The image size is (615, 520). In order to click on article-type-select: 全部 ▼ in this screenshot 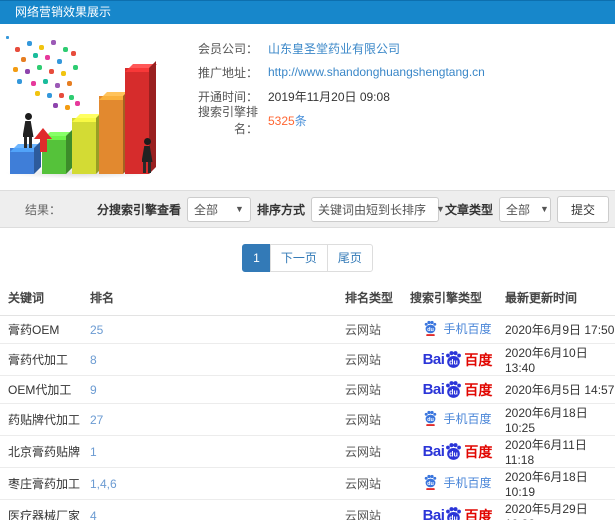, I will do `click(524, 209)`.